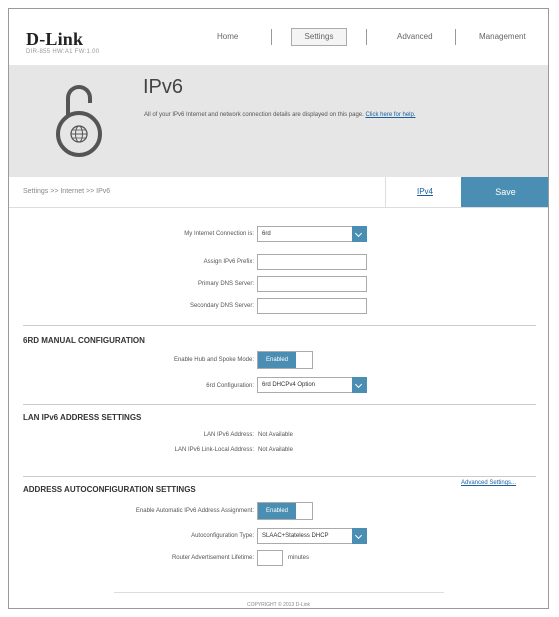 This screenshot has height=617, width=559. I want to click on model-info: DIR-855 HW:A1 FW:1.00, so click(63, 52).